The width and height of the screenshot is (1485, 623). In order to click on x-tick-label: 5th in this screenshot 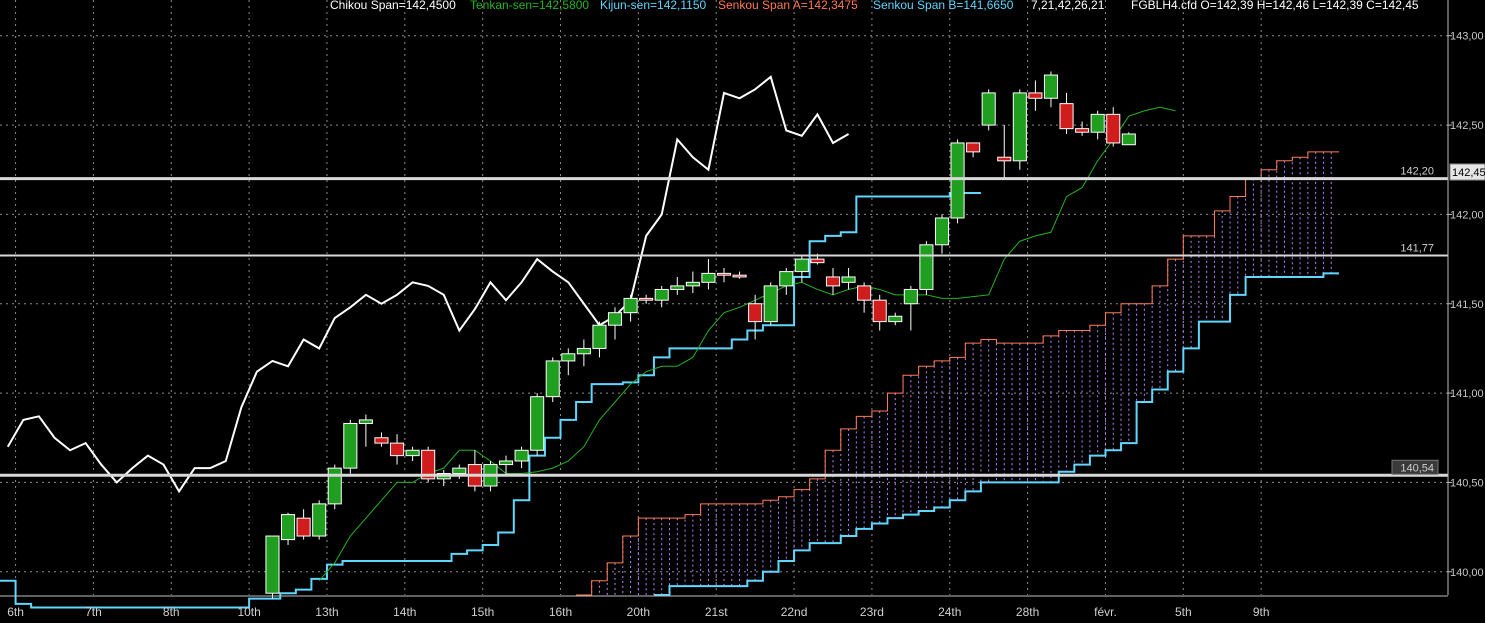, I will do `click(1183, 612)`.